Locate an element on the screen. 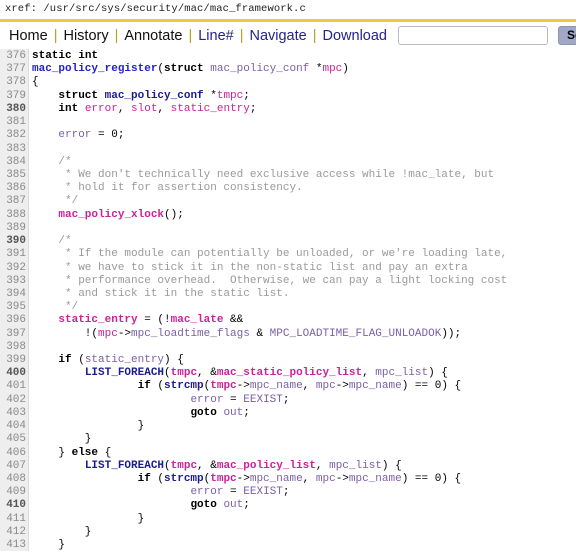  code-line: 413 } is located at coordinates (288, 545).